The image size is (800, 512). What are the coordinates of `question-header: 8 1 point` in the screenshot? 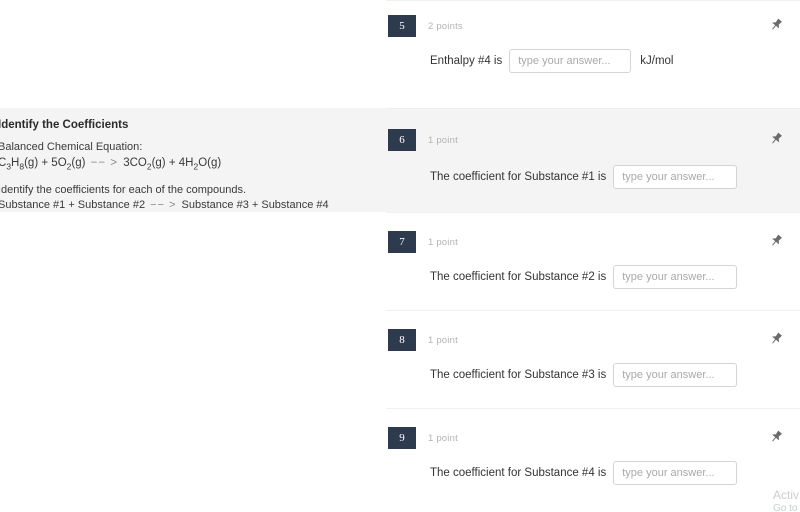 It's located at (423, 340).